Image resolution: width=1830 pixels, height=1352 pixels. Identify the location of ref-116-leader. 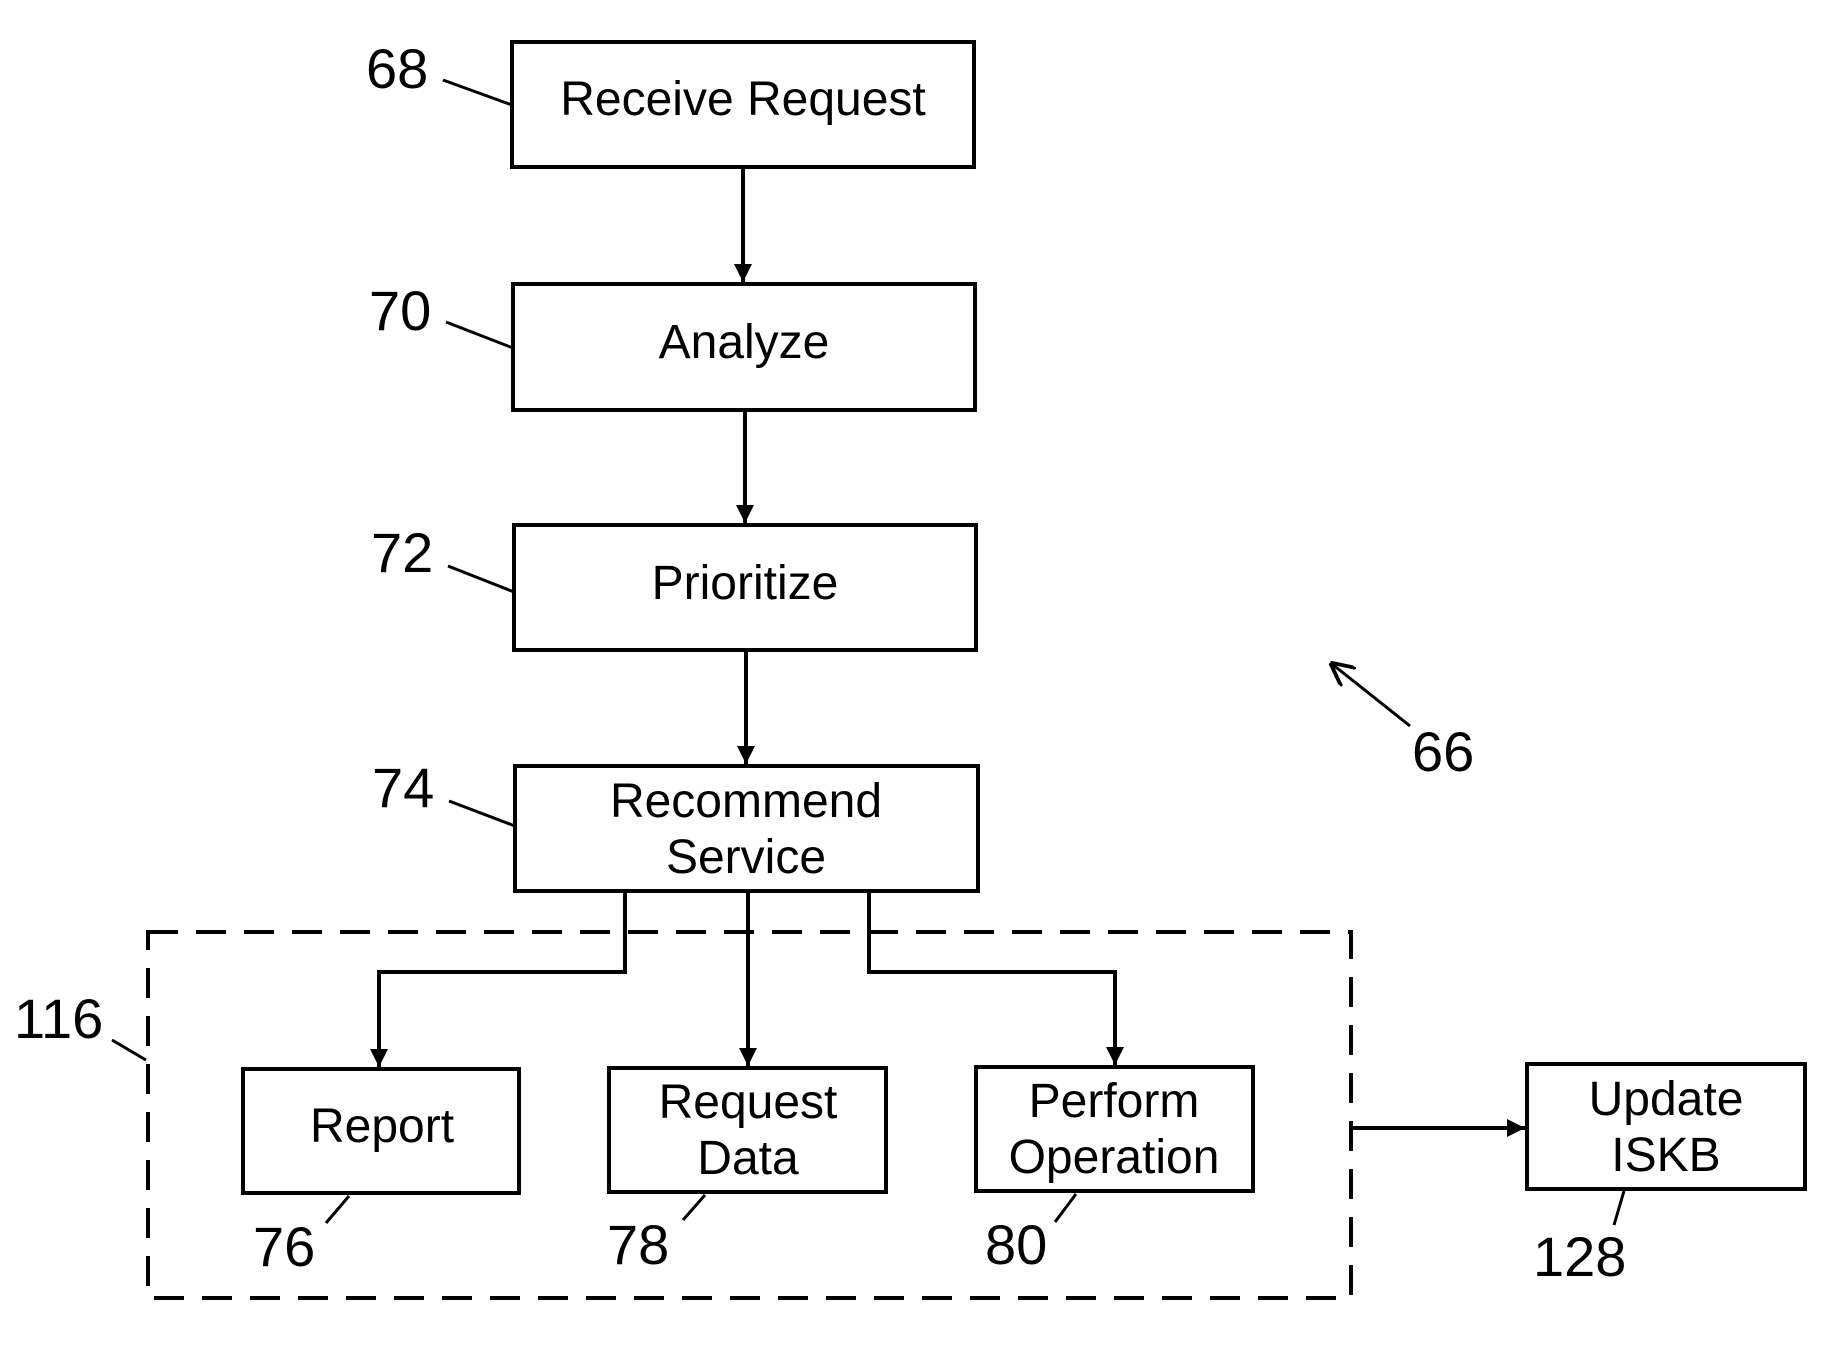
(129, 1050).